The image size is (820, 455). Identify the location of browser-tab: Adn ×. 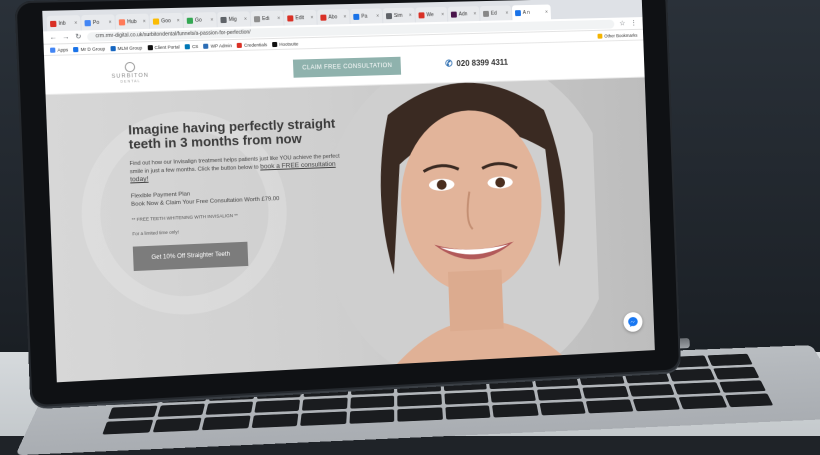
(463, 14).